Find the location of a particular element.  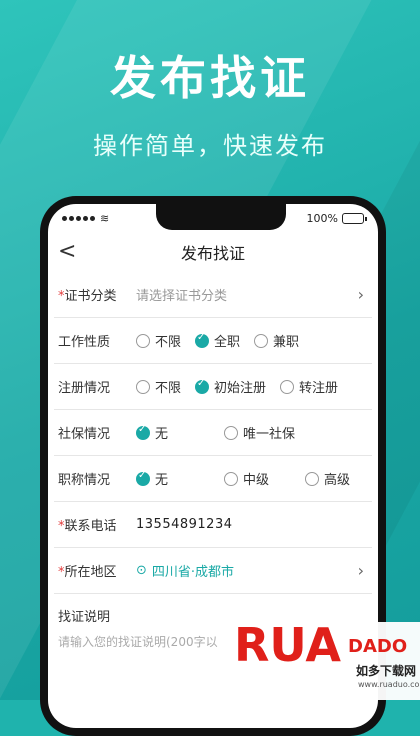

battery-icon is located at coordinates (354, 218).